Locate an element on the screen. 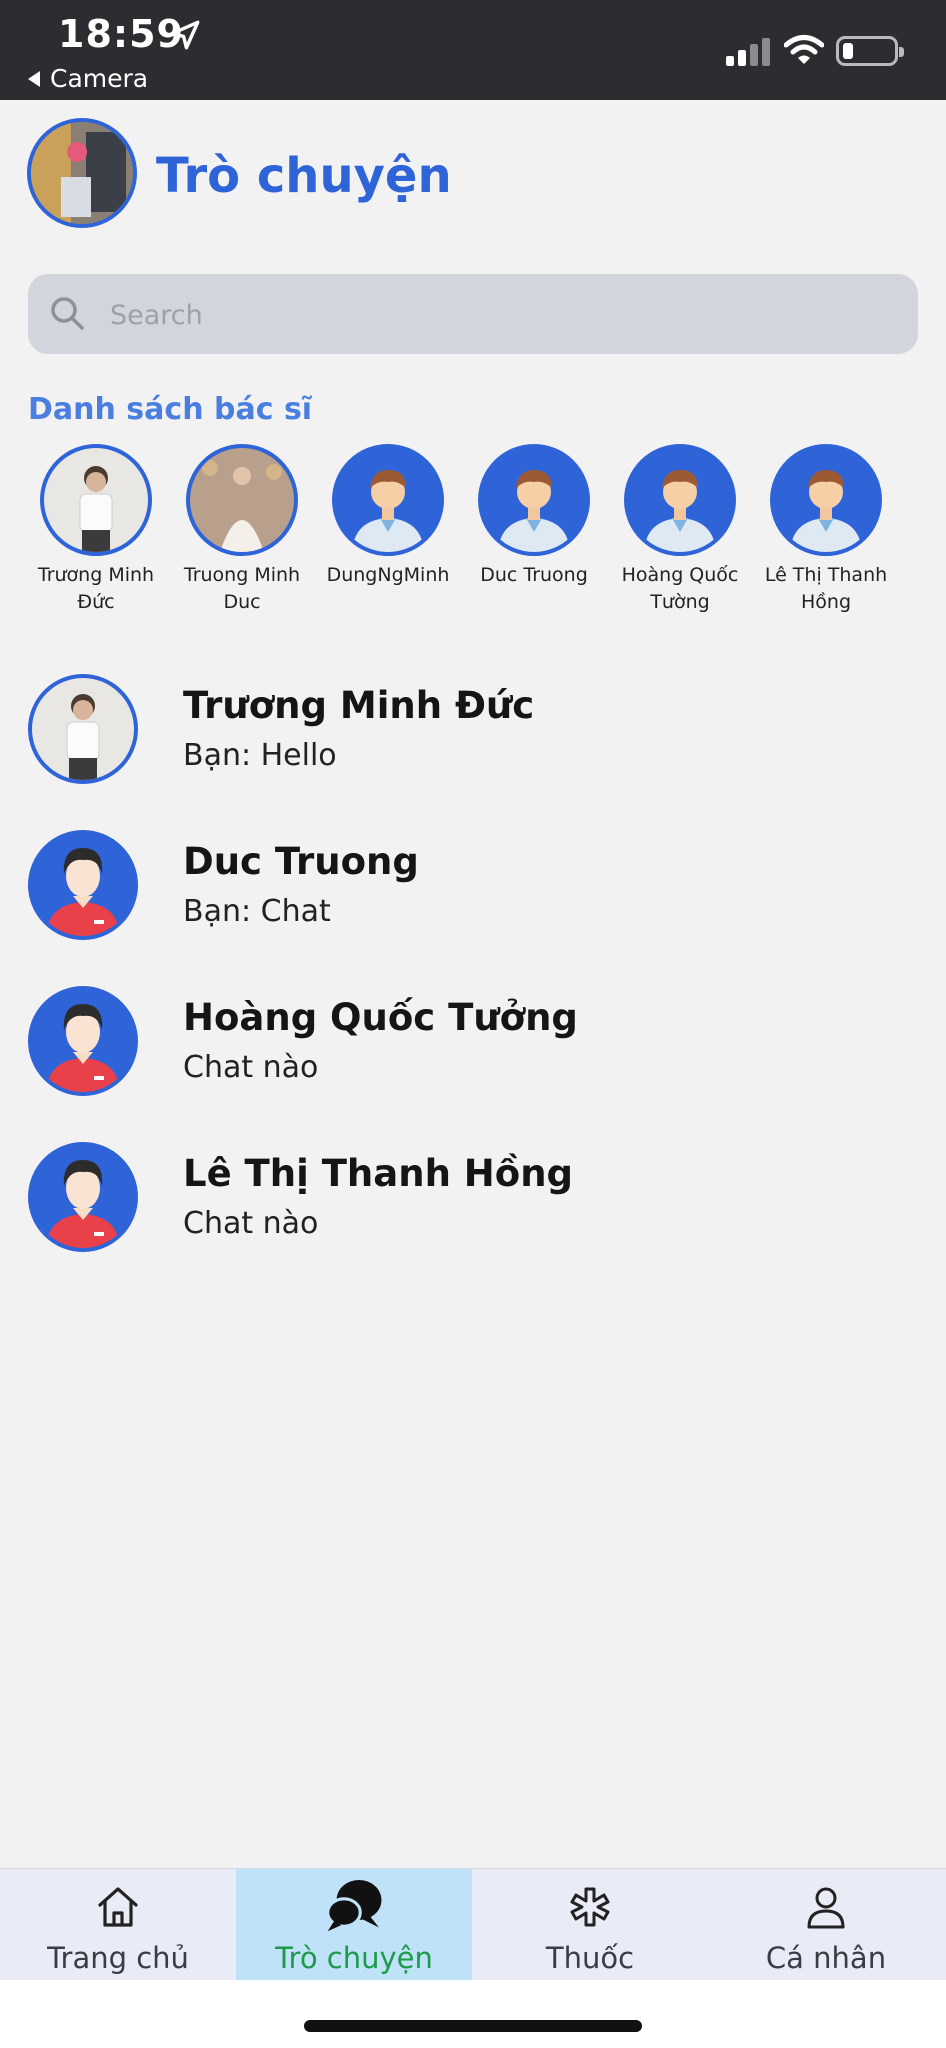  doctor-name: Truong Minh Duc is located at coordinates (242, 588).